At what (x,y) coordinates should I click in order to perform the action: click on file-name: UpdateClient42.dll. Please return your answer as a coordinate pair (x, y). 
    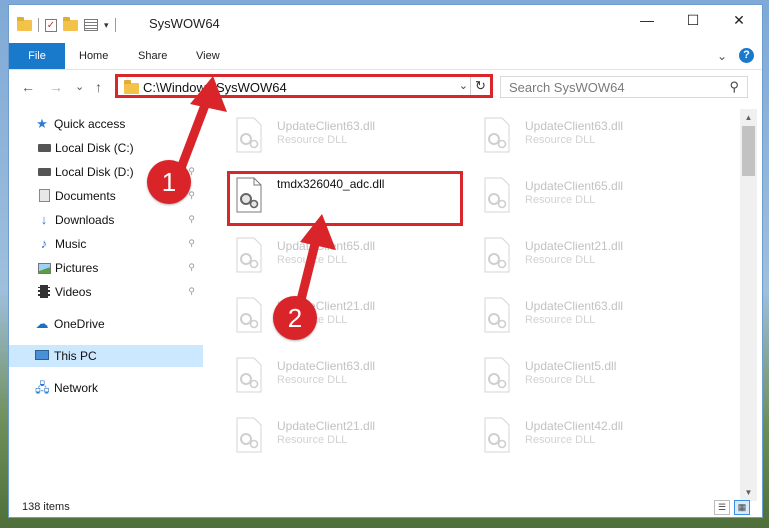
    Looking at the image, I should click on (574, 426).